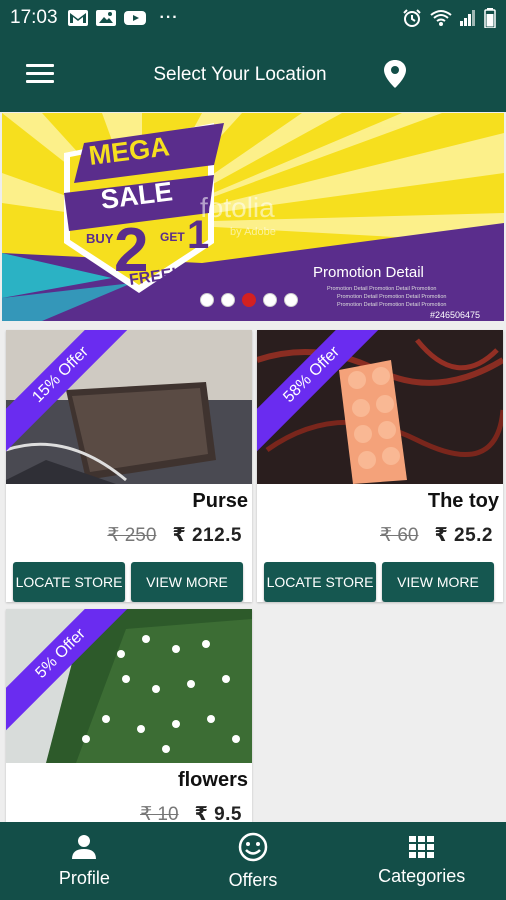 The height and width of the screenshot is (900, 506). What do you see at coordinates (129, 407) in the screenshot?
I see `product-image: 15% Offer` at bounding box center [129, 407].